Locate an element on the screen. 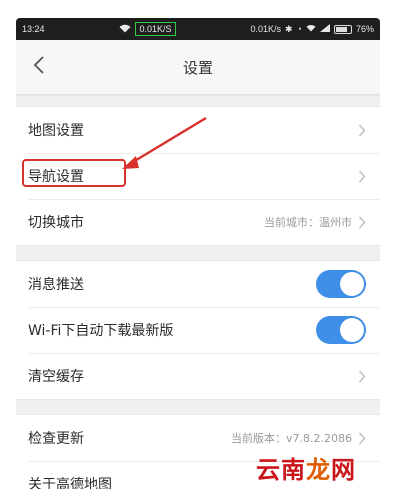 This screenshot has height=491, width=400. row-label: 检查更新 is located at coordinates (56, 439).